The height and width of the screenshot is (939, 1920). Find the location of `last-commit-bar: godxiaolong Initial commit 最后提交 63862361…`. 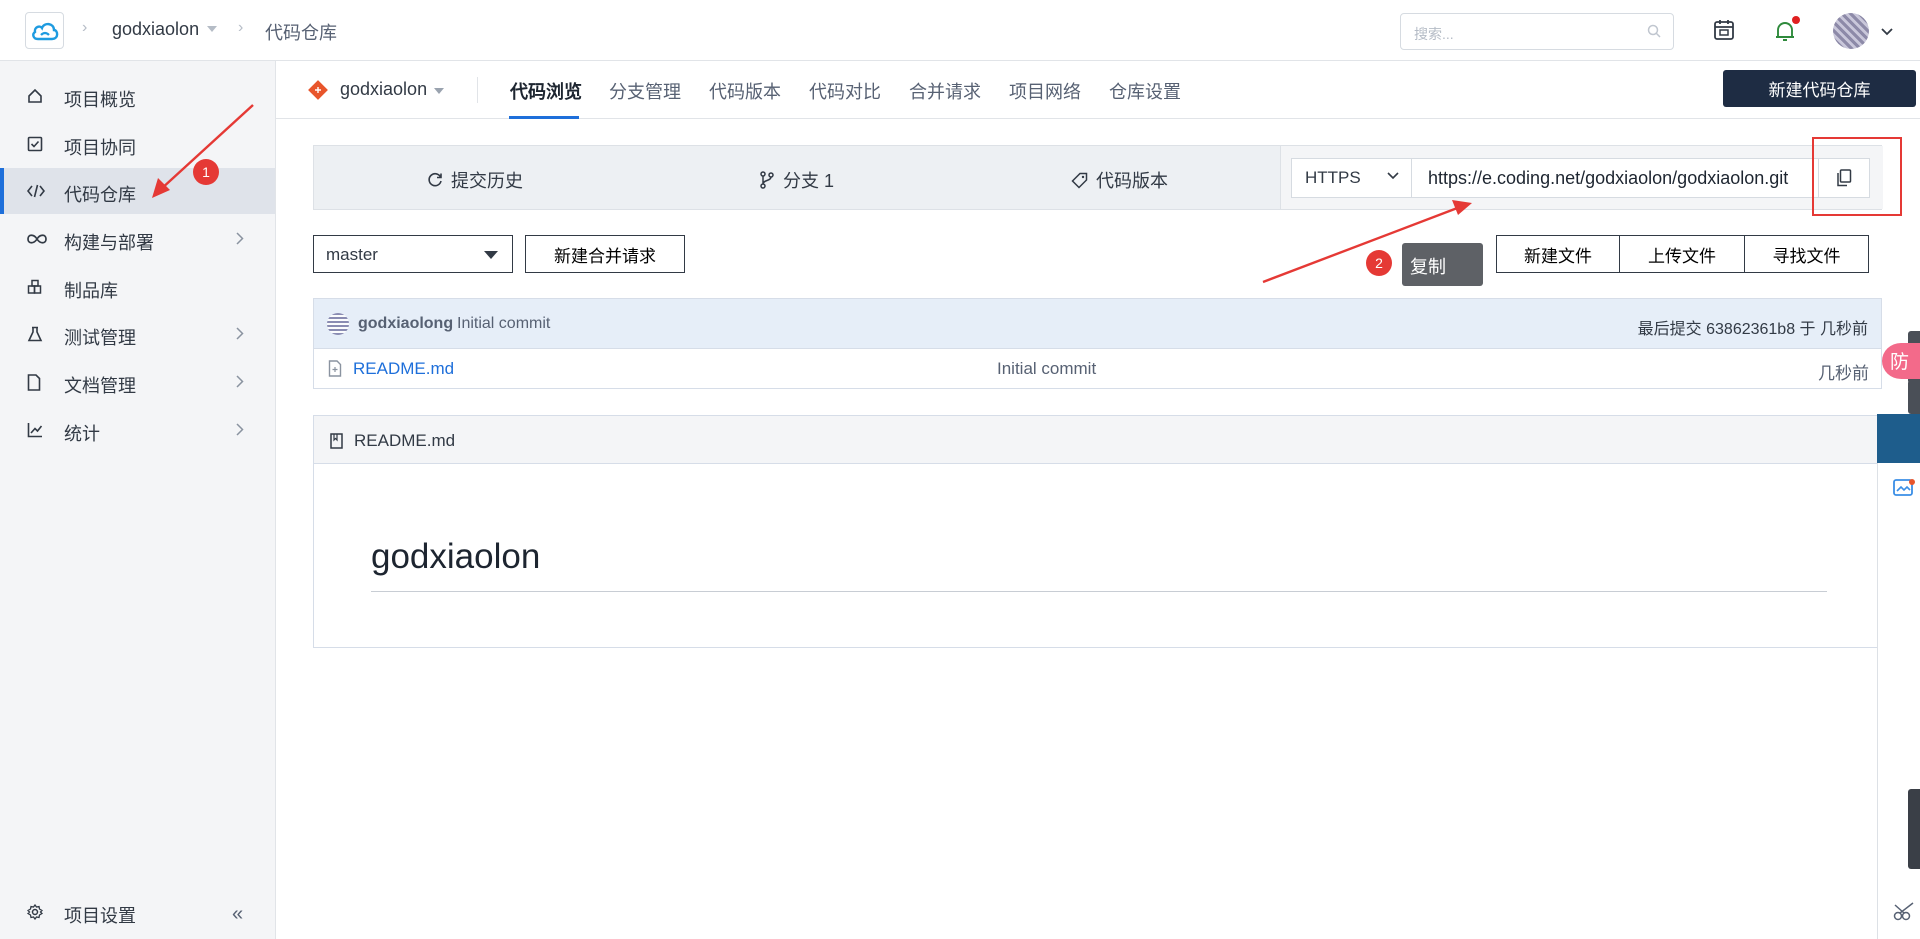

last-commit-bar: godxiaolong Initial commit 最后提交 63862361… is located at coordinates (1097, 323).